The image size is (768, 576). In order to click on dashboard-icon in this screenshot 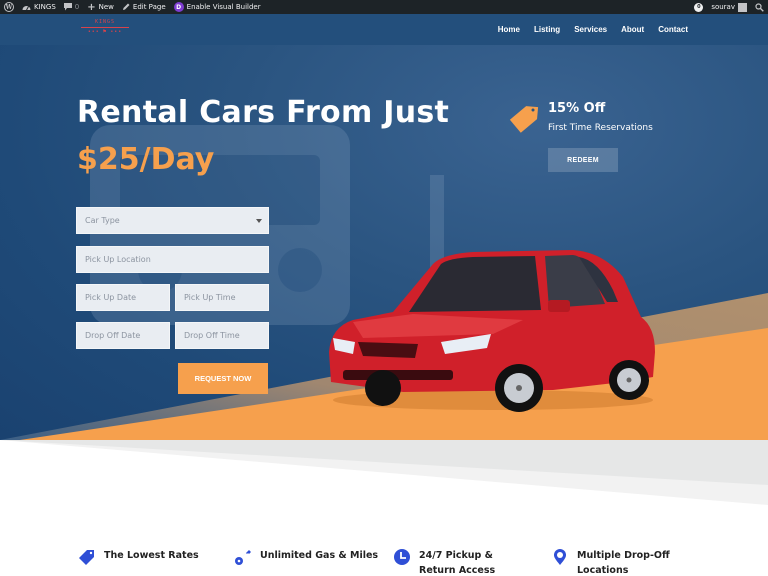, I will do `click(26, 7)`.